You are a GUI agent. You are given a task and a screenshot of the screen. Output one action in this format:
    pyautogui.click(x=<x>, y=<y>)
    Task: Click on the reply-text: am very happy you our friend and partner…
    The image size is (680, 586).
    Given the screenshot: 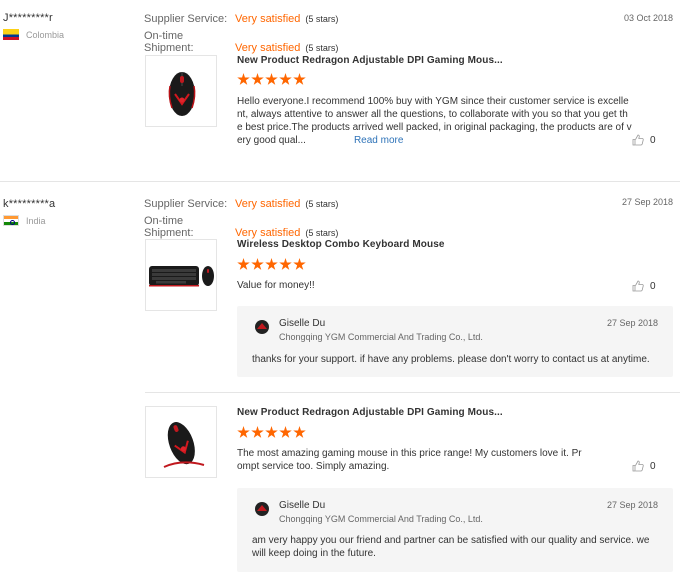 What is the action you would take?
    pyautogui.click(x=451, y=547)
    